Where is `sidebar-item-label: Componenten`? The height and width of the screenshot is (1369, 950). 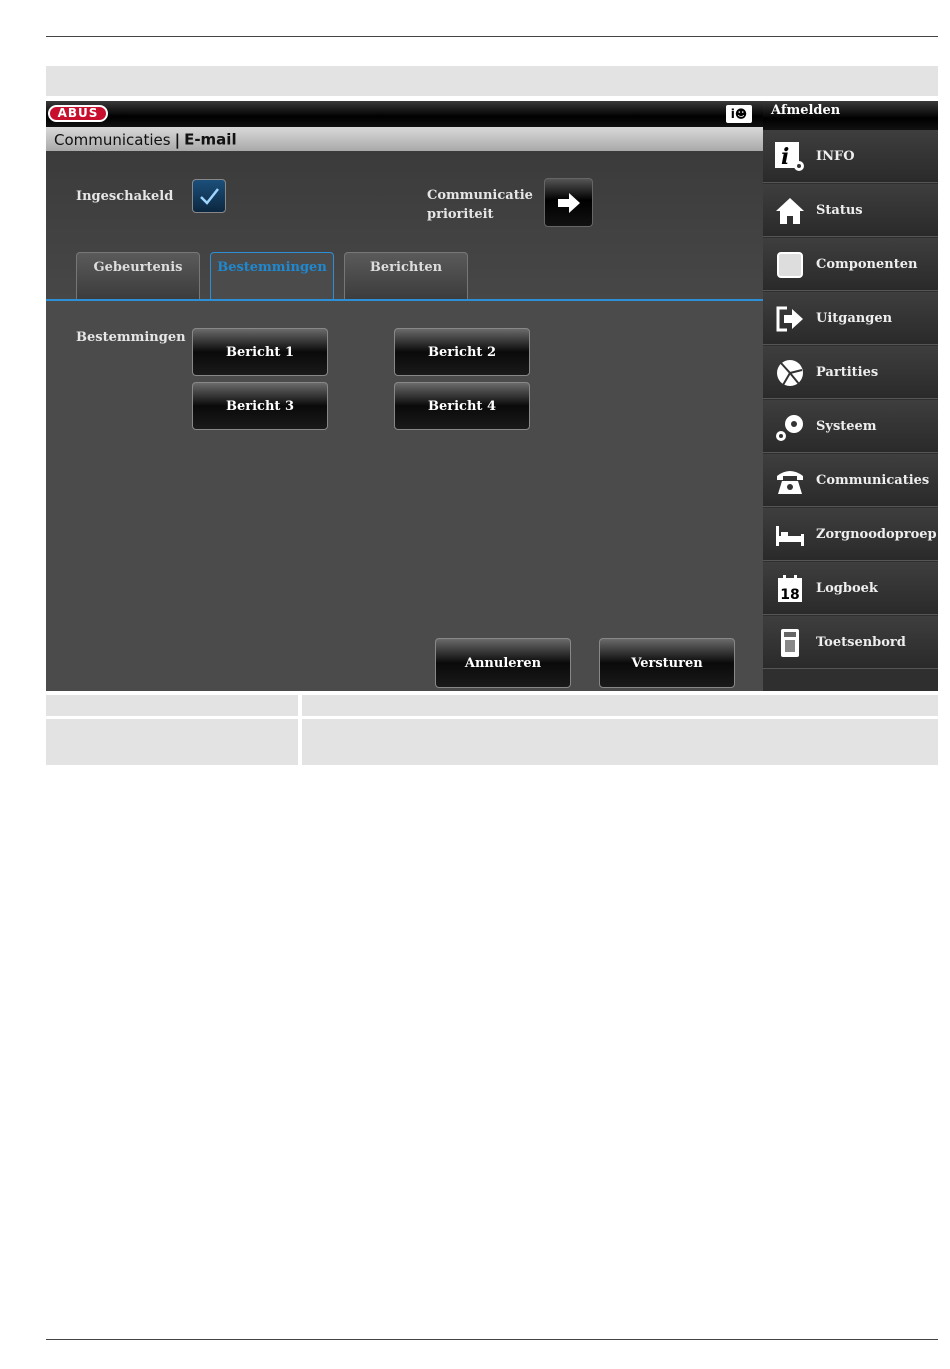
sidebar-item-label: Componenten is located at coordinates (867, 264).